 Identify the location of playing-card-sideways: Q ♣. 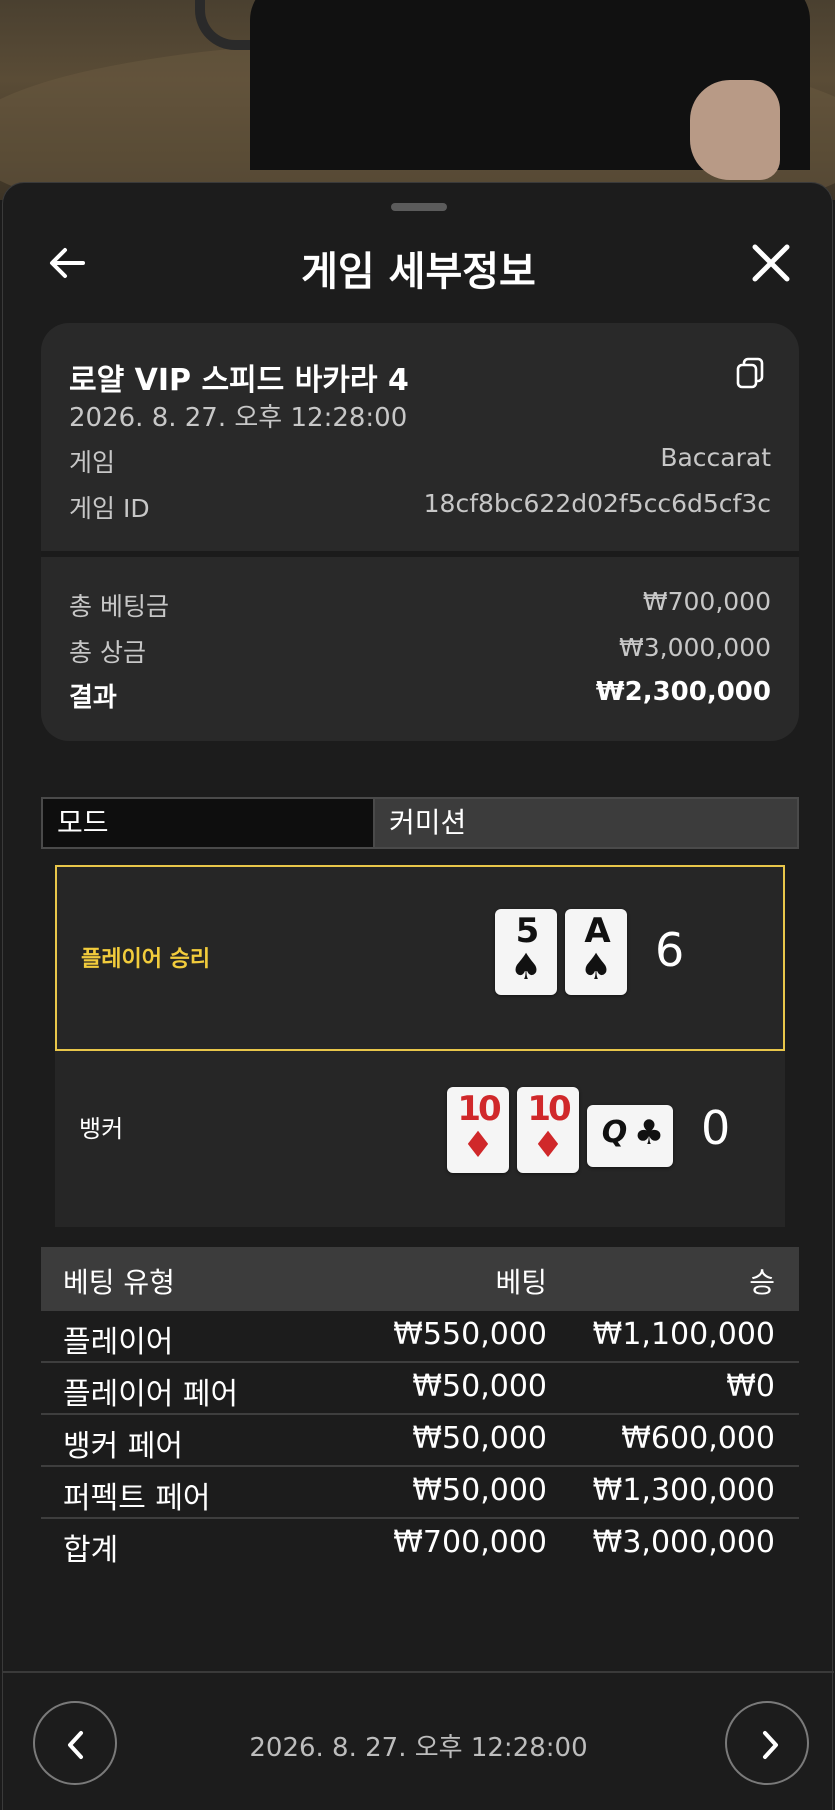
(630, 1136).